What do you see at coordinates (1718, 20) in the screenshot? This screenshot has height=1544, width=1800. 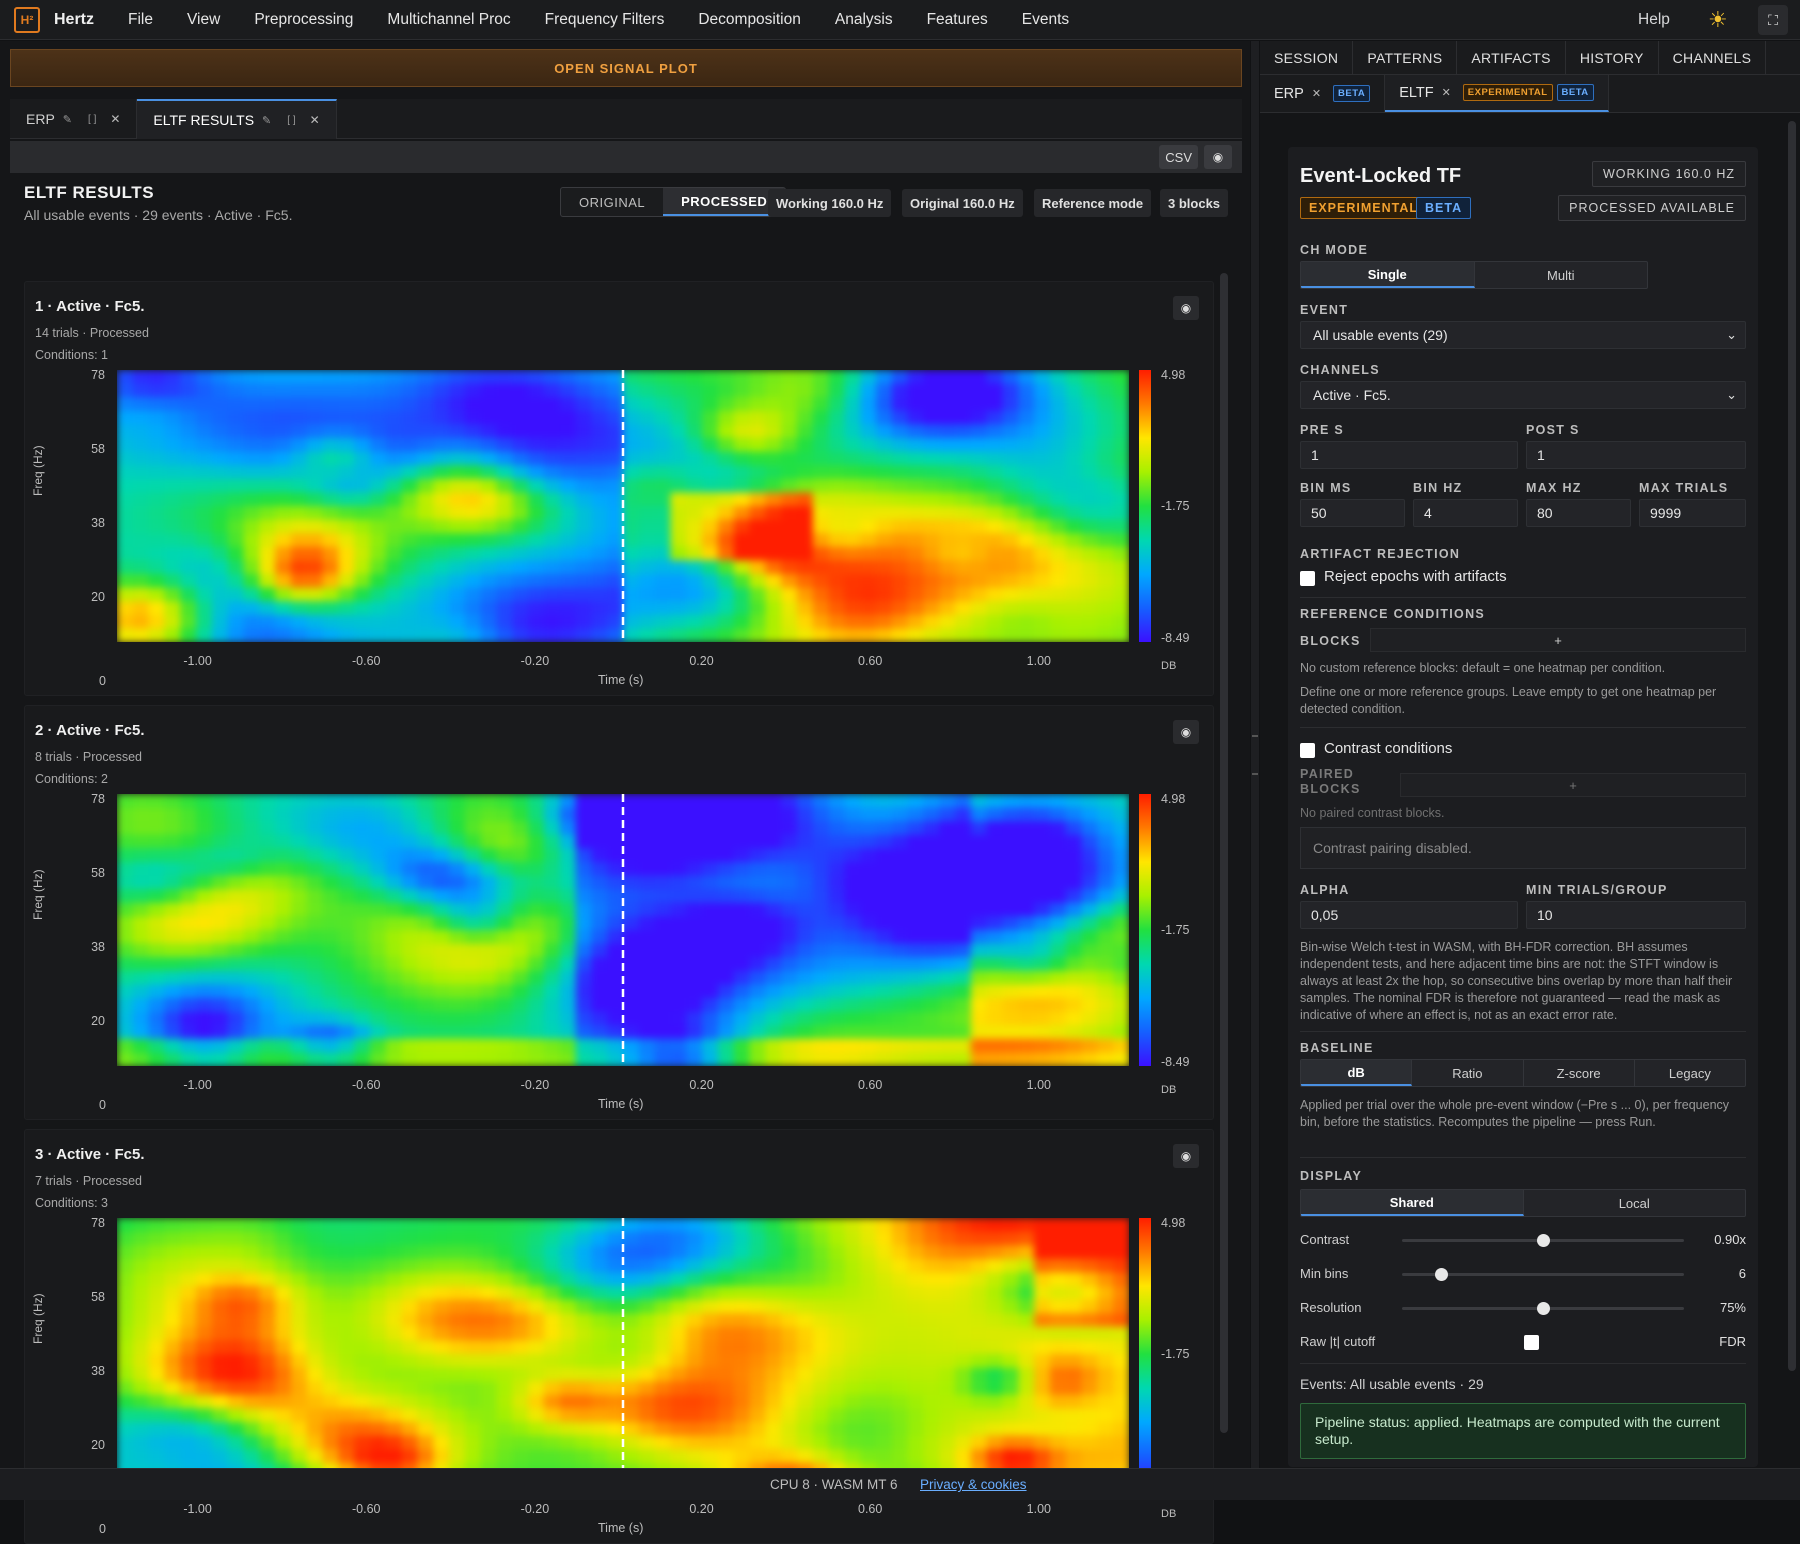 I see `sun-icon: ☀` at bounding box center [1718, 20].